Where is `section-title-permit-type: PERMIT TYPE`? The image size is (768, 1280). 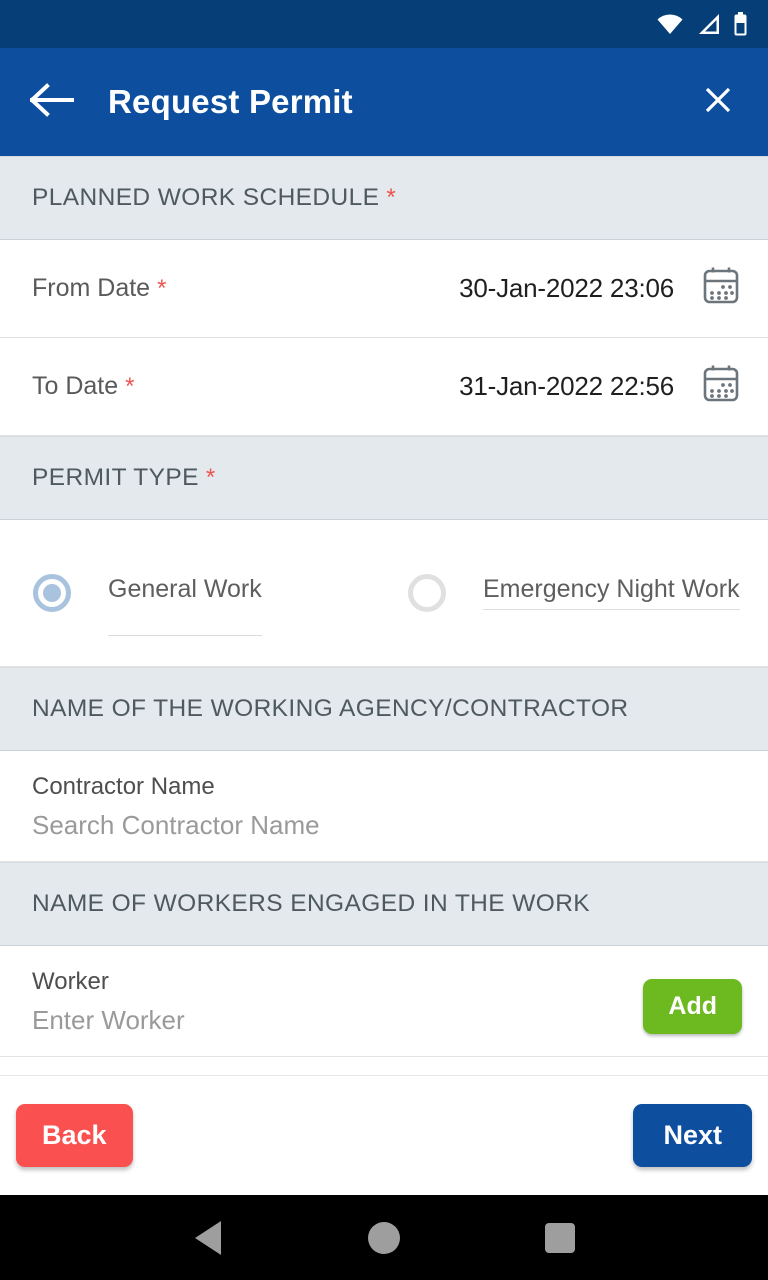 section-title-permit-type: PERMIT TYPE is located at coordinates (115, 477).